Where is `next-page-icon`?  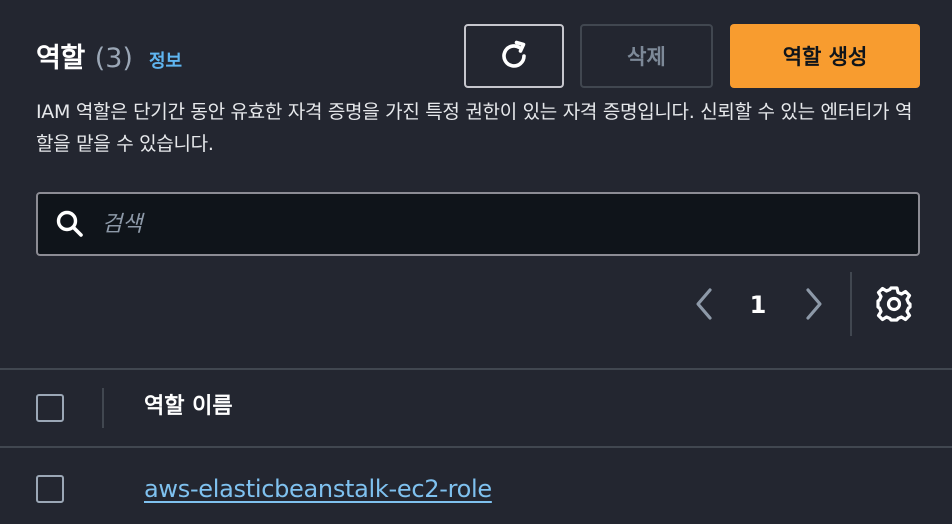 next-page-icon is located at coordinates (814, 304).